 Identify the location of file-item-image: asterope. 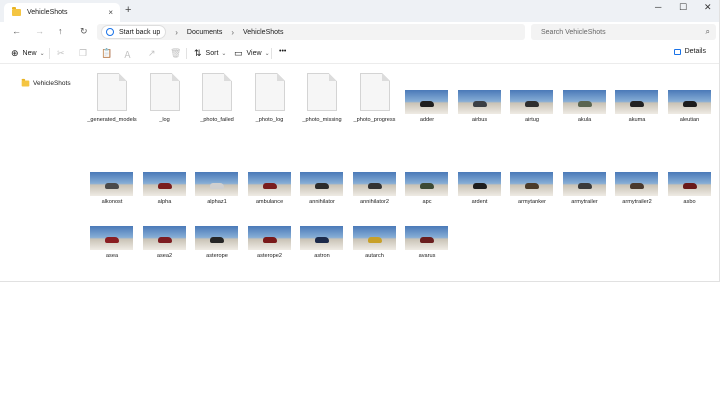
(217, 232).